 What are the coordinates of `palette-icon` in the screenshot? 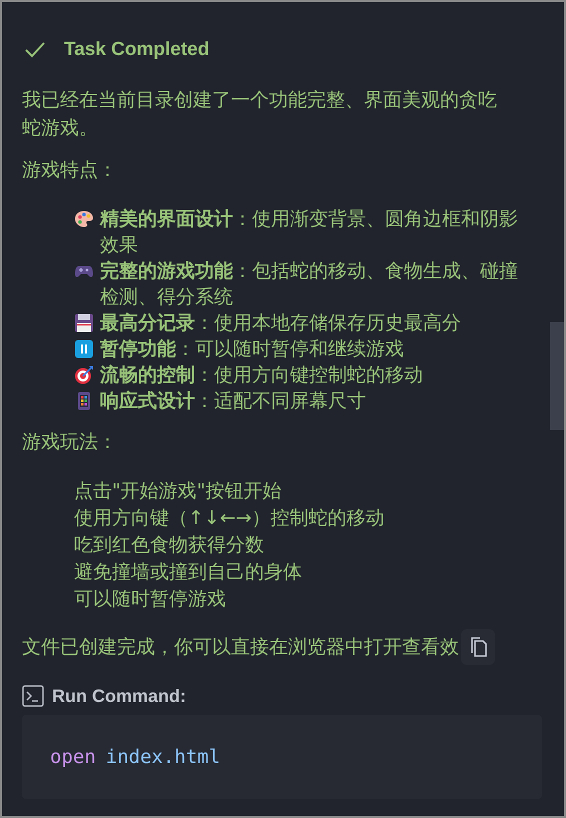 It's located at (84, 219).